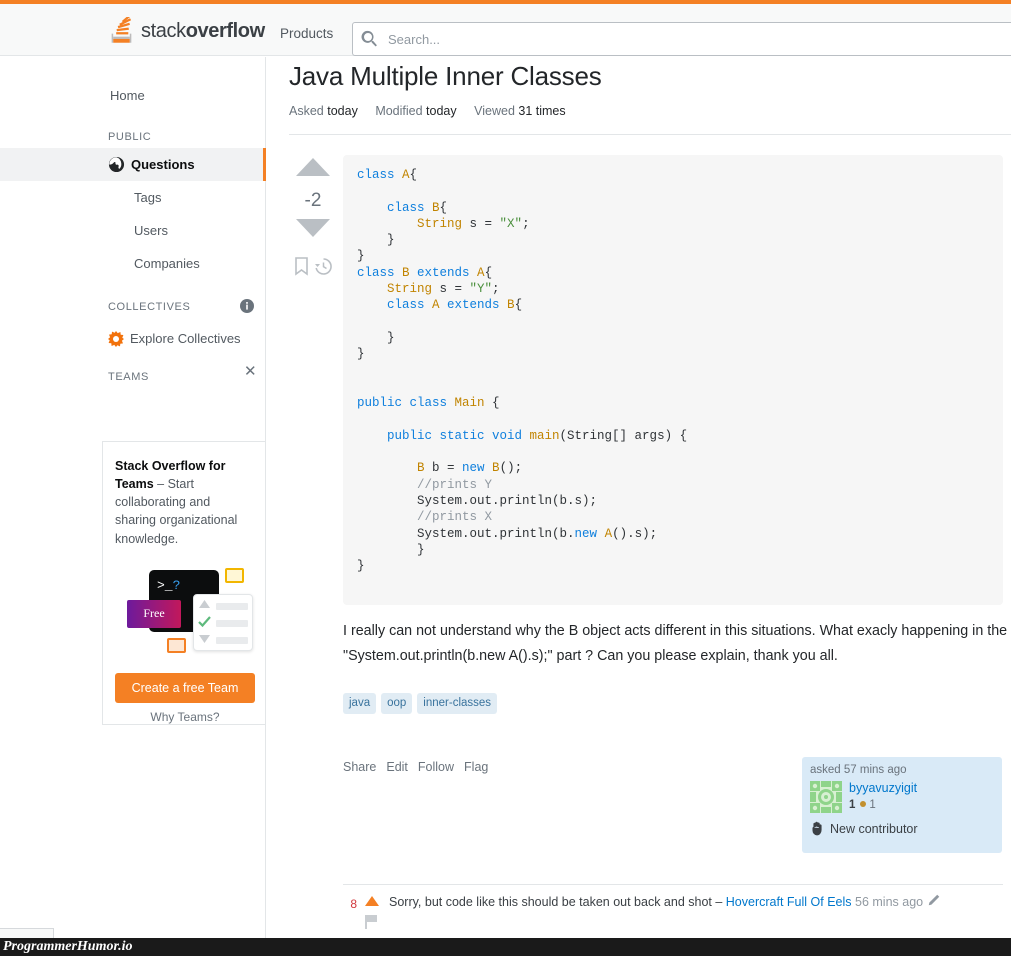 The image size is (1011, 956). Describe the element at coordinates (457, 703) in the screenshot. I see `tag-inner-classes: inner-classes` at that location.